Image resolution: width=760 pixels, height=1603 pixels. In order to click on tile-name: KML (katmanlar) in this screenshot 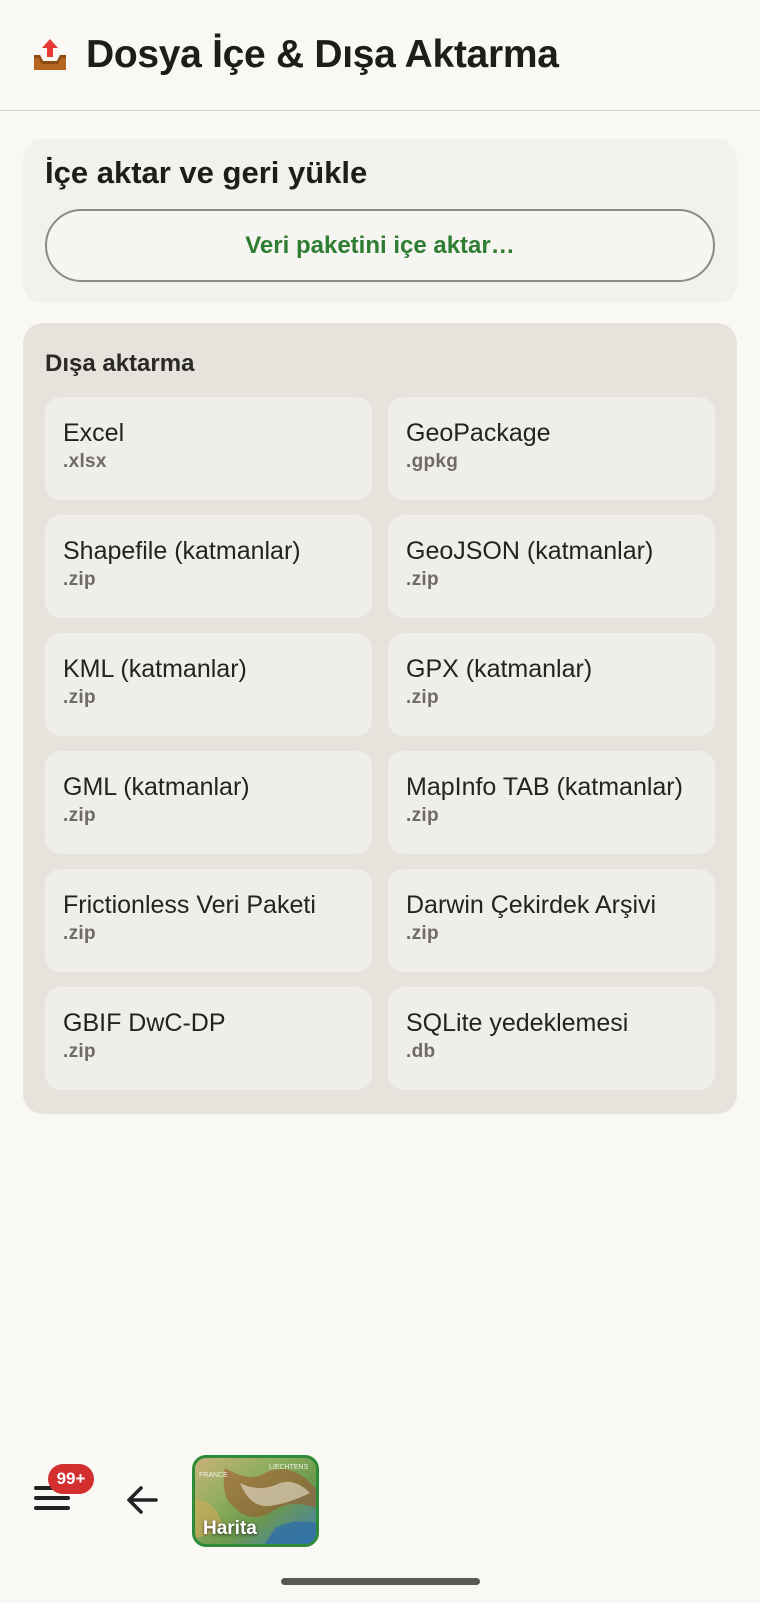, I will do `click(155, 669)`.